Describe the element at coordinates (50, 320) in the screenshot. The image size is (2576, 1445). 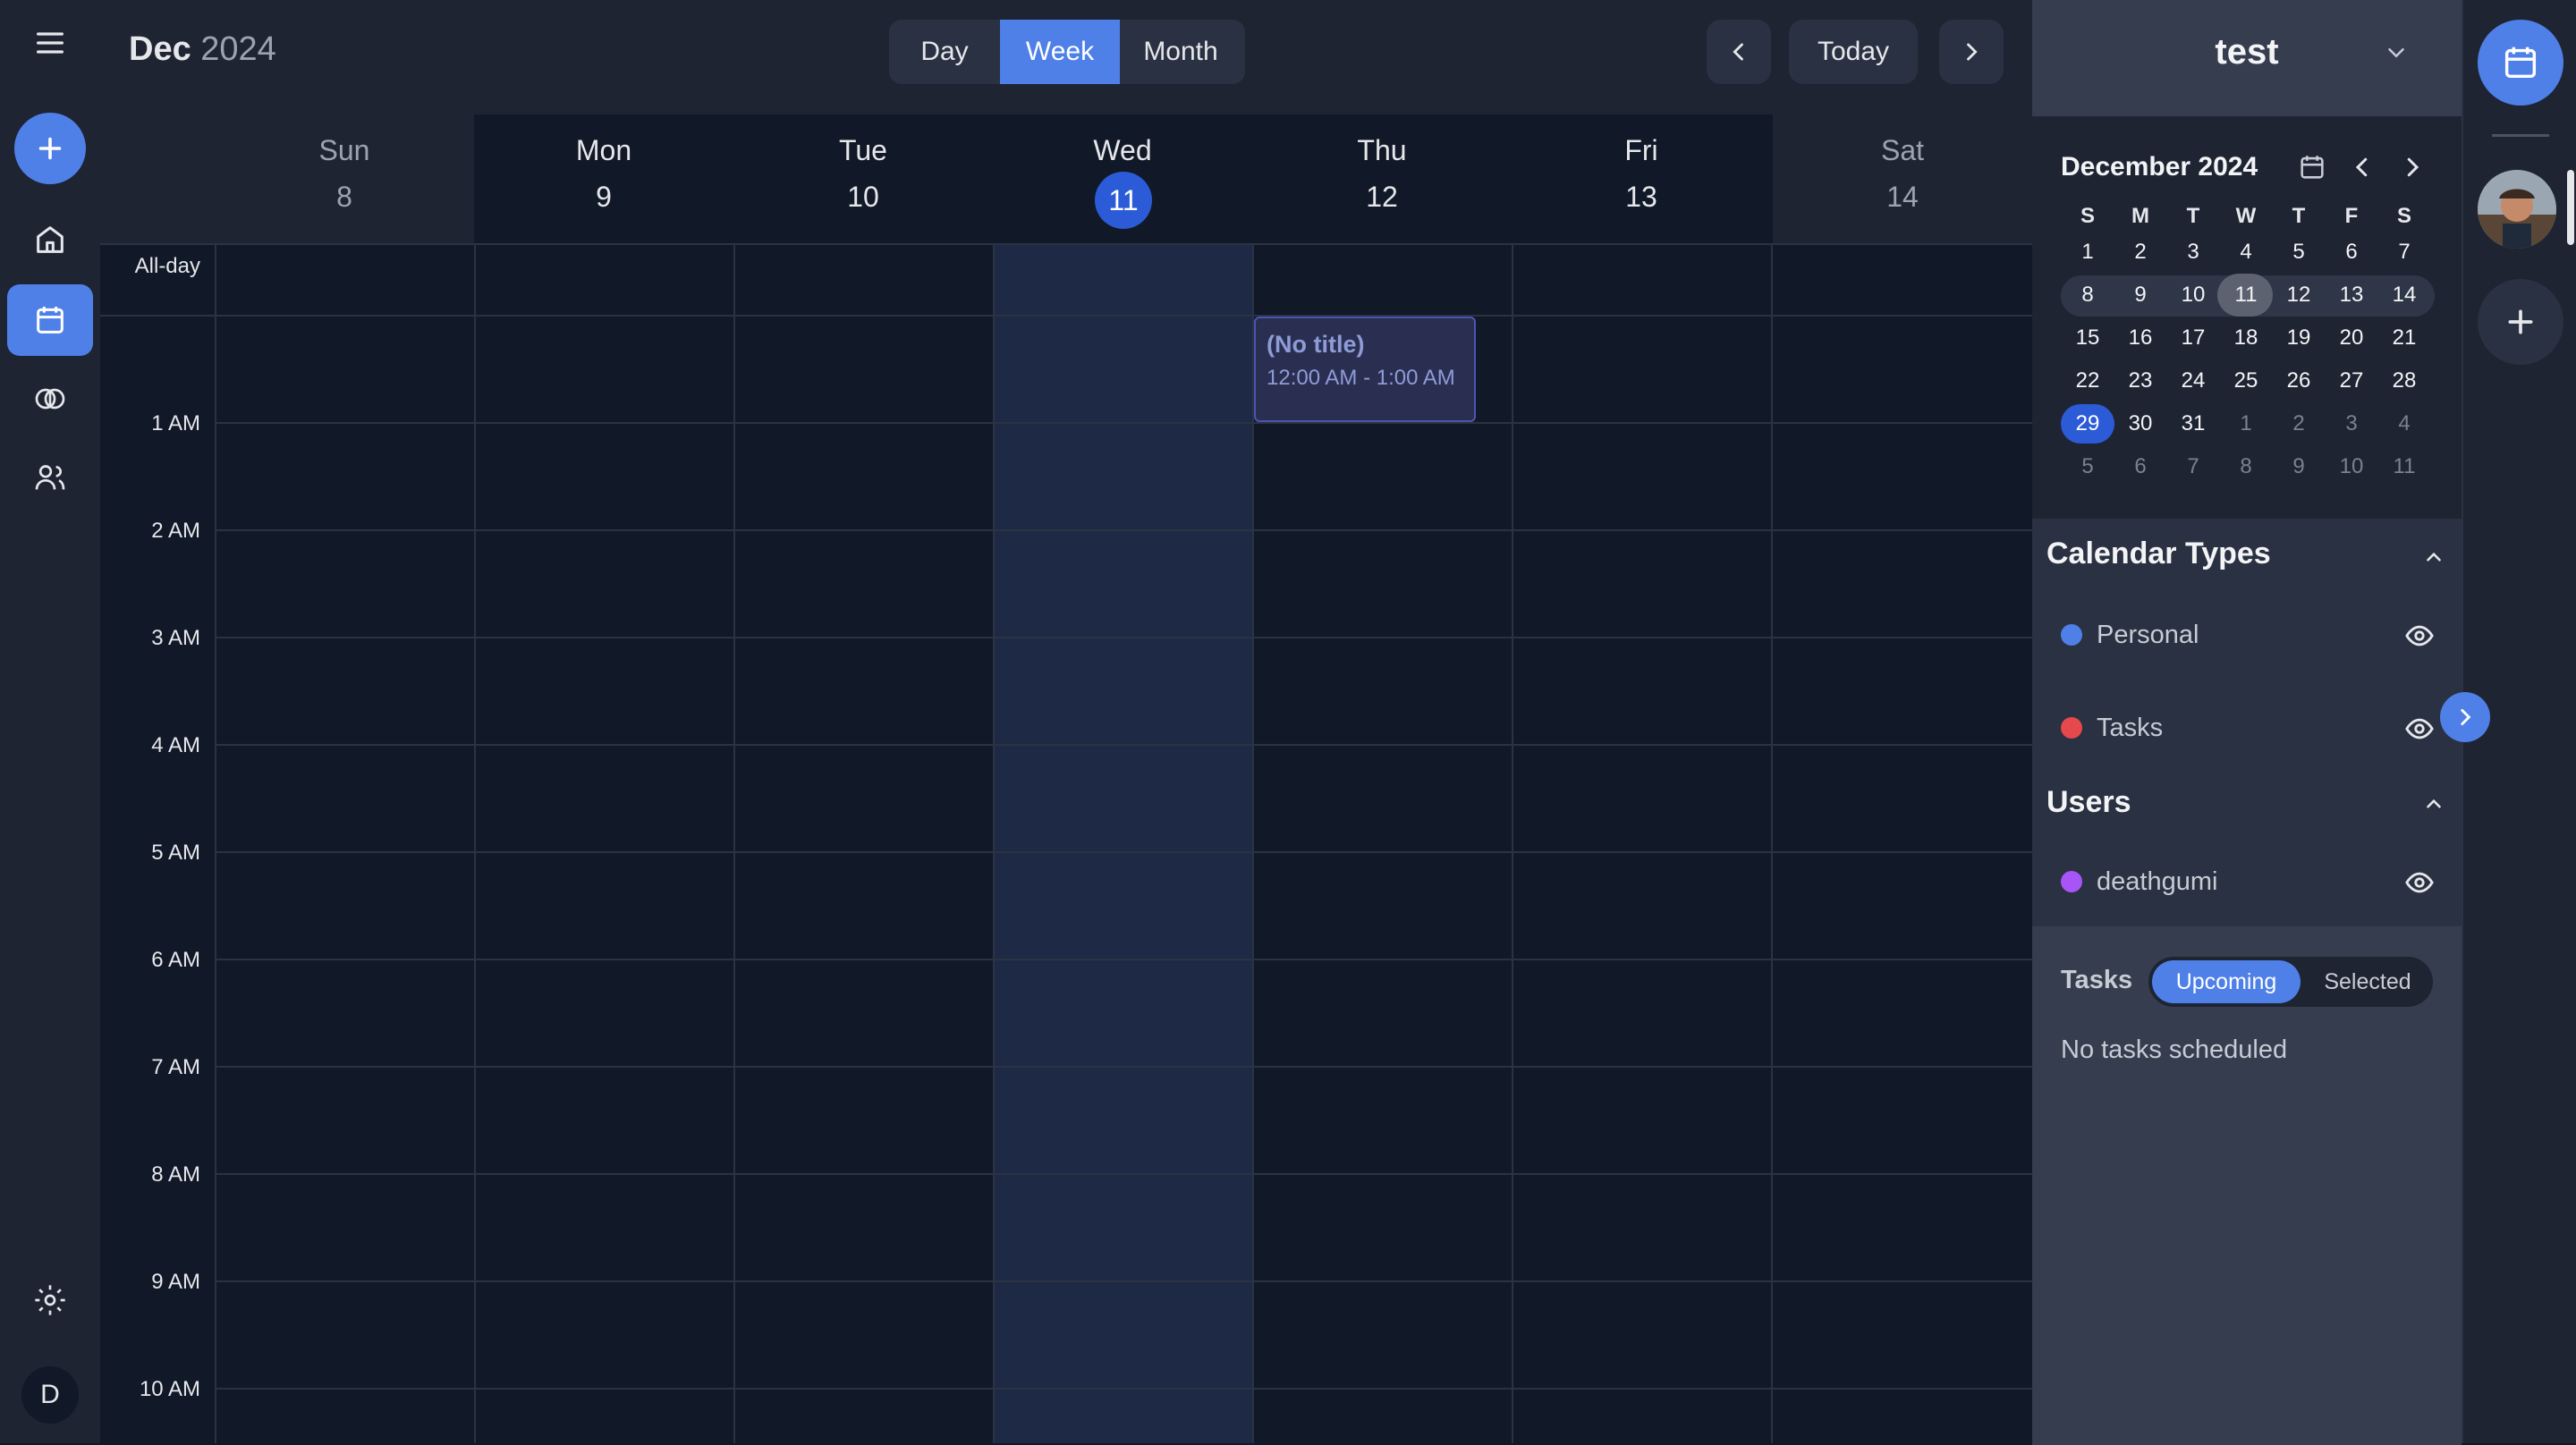
I see `calendar-nav-button` at that location.